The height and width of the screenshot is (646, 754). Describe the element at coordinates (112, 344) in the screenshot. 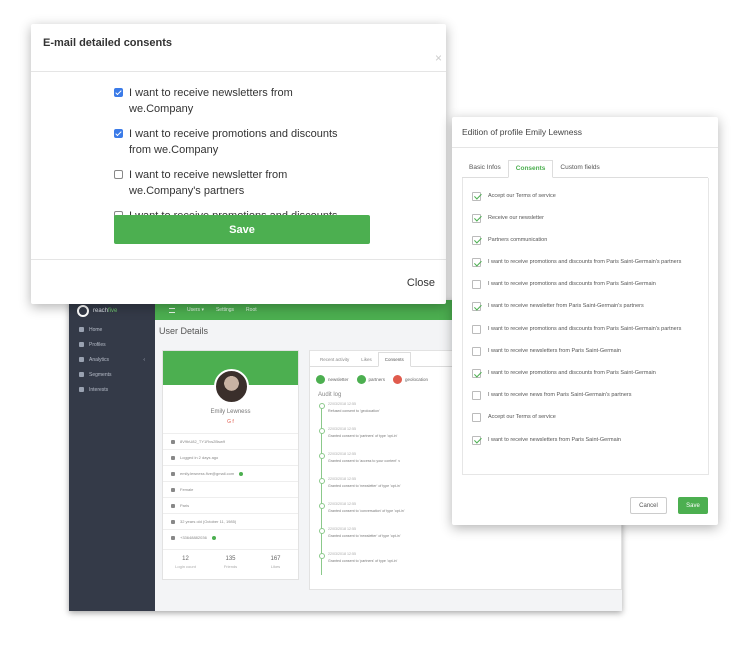

I see `sidebar-item-profiles: Profiles` at that location.